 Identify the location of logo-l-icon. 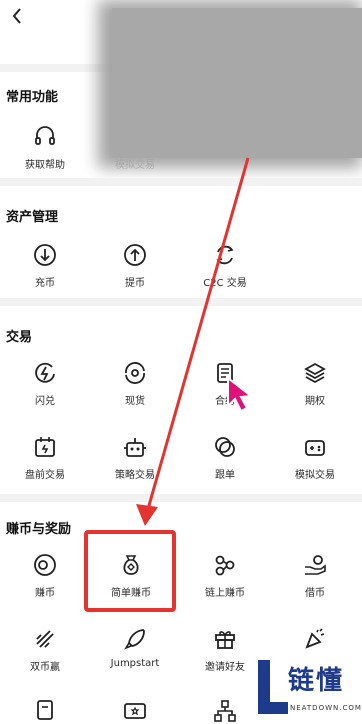
(273, 687).